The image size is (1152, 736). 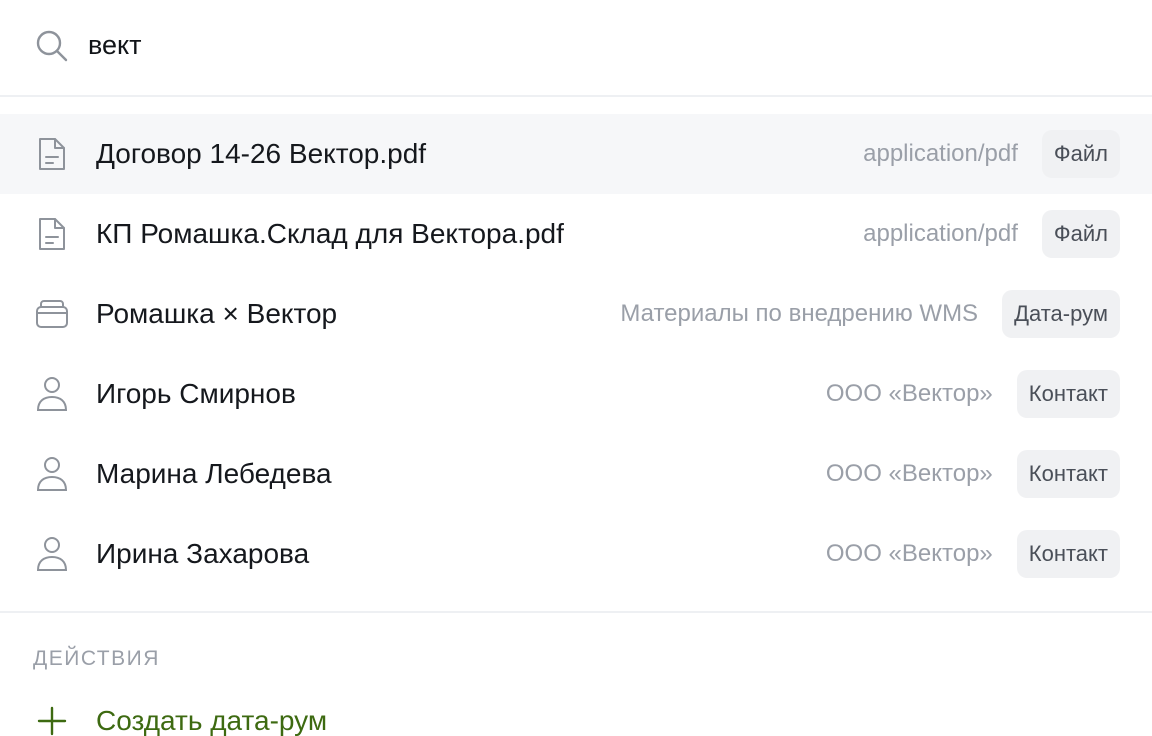 I want to click on result-title: КП Ромашка.Склад для Вектора.pdf, so click(x=330, y=233).